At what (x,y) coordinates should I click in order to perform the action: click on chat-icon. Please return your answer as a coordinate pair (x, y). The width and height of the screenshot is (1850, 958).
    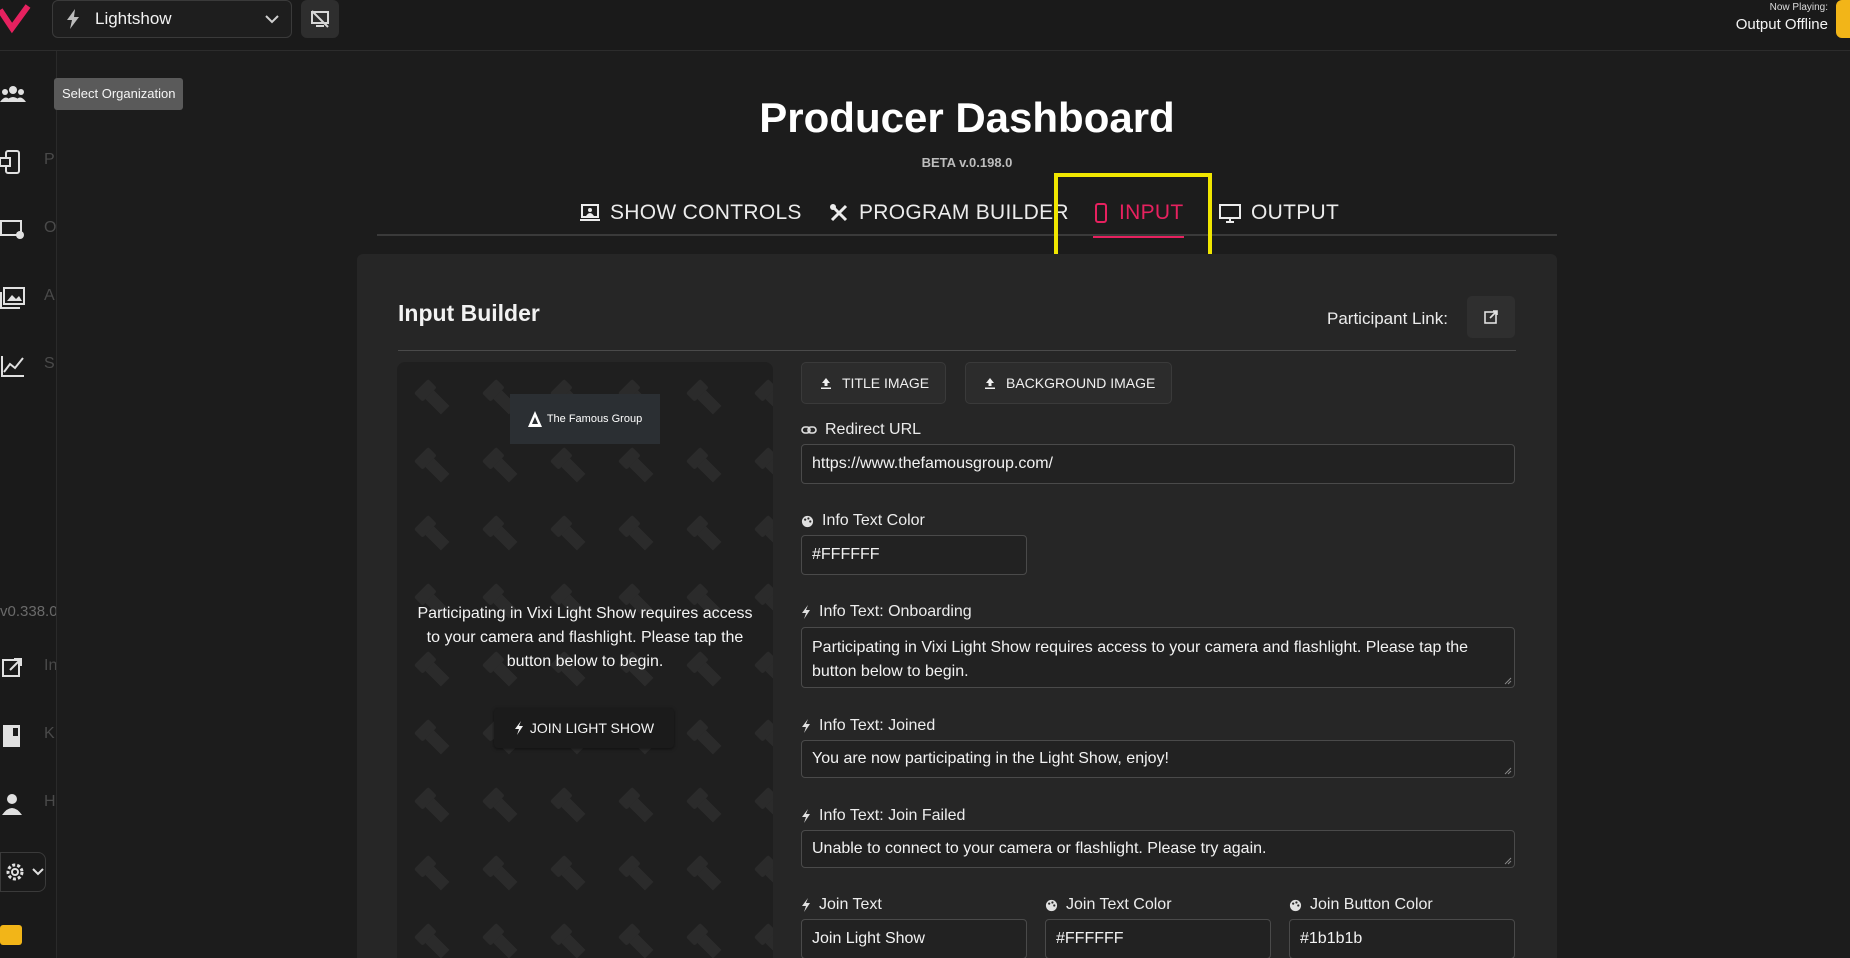
    Looking at the image, I should click on (11, 935).